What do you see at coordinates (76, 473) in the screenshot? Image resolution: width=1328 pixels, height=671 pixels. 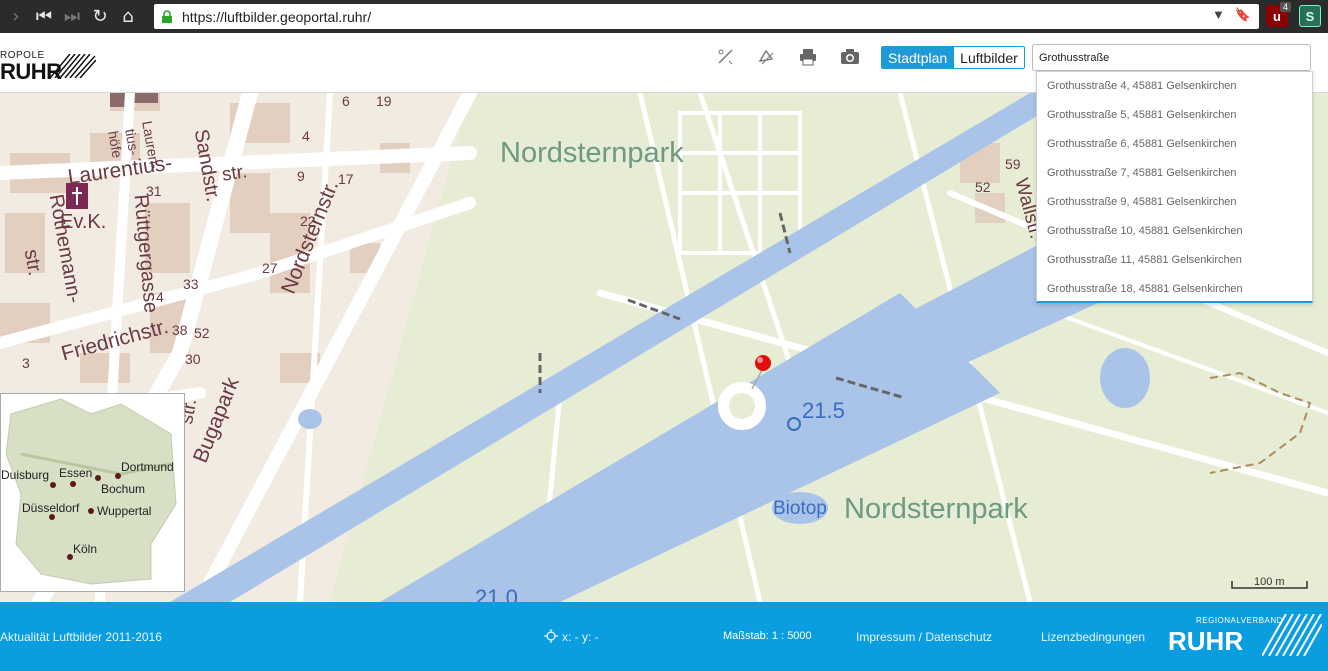 I see `overview-city: Essen` at bounding box center [76, 473].